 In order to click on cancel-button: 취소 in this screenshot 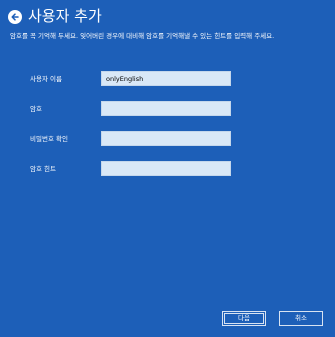, I will do `click(301, 318)`.